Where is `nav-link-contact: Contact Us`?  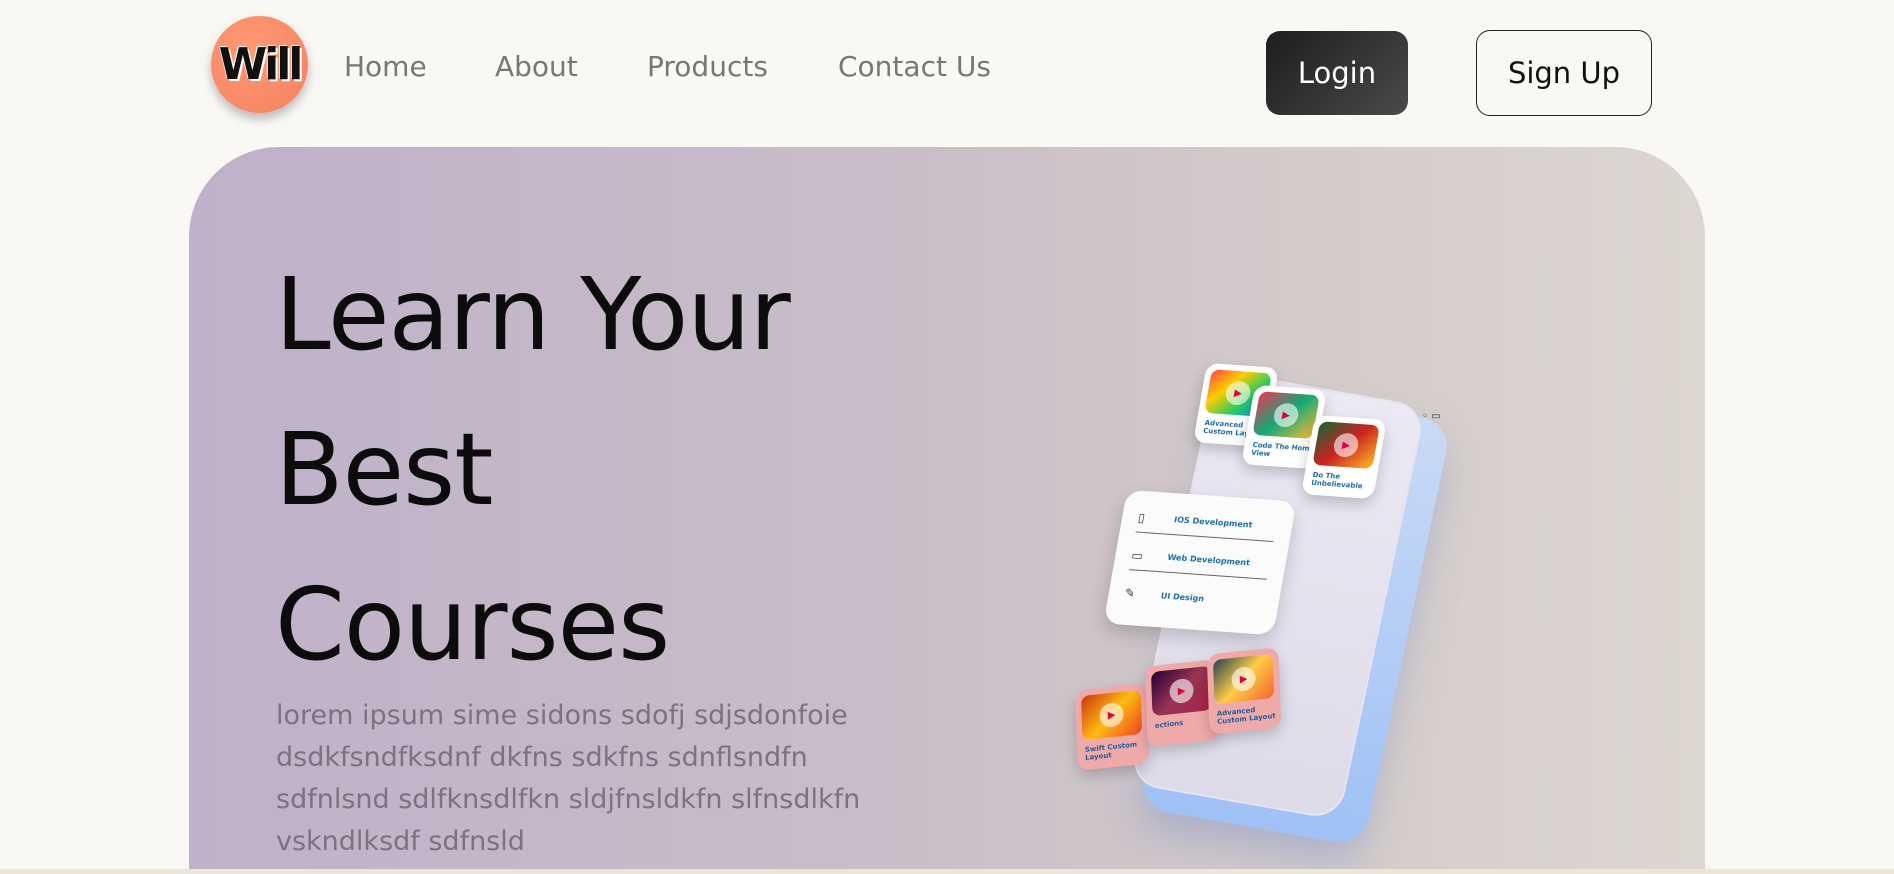
nav-link-contact: Contact Us is located at coordinates (914, 66).